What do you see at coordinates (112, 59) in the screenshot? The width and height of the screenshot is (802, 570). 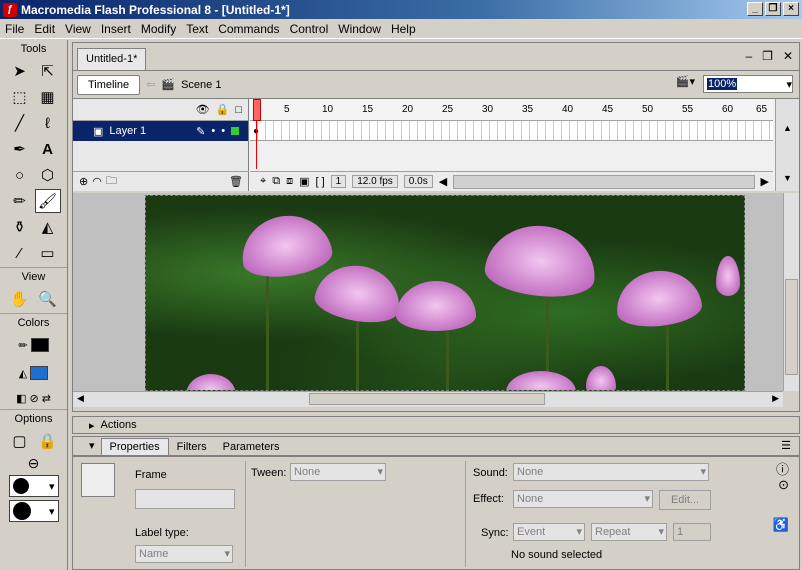 I see `document-tab: Untitled-1*` at bounding box center [112, 59].